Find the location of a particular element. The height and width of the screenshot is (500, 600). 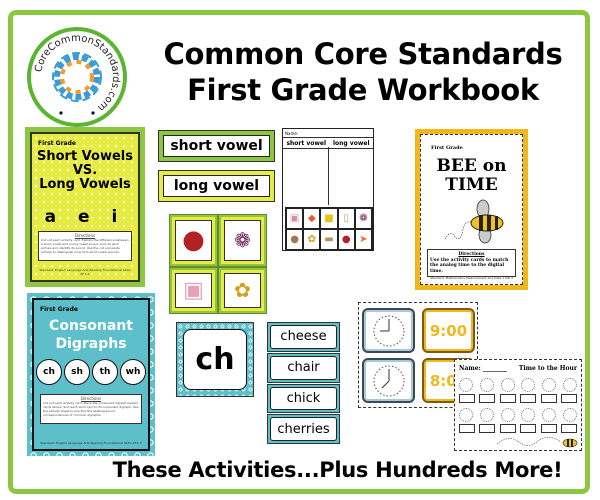

time-to-hour-worksheet: Name: ________ Time to the Hour is located at coordinates (518, 405).